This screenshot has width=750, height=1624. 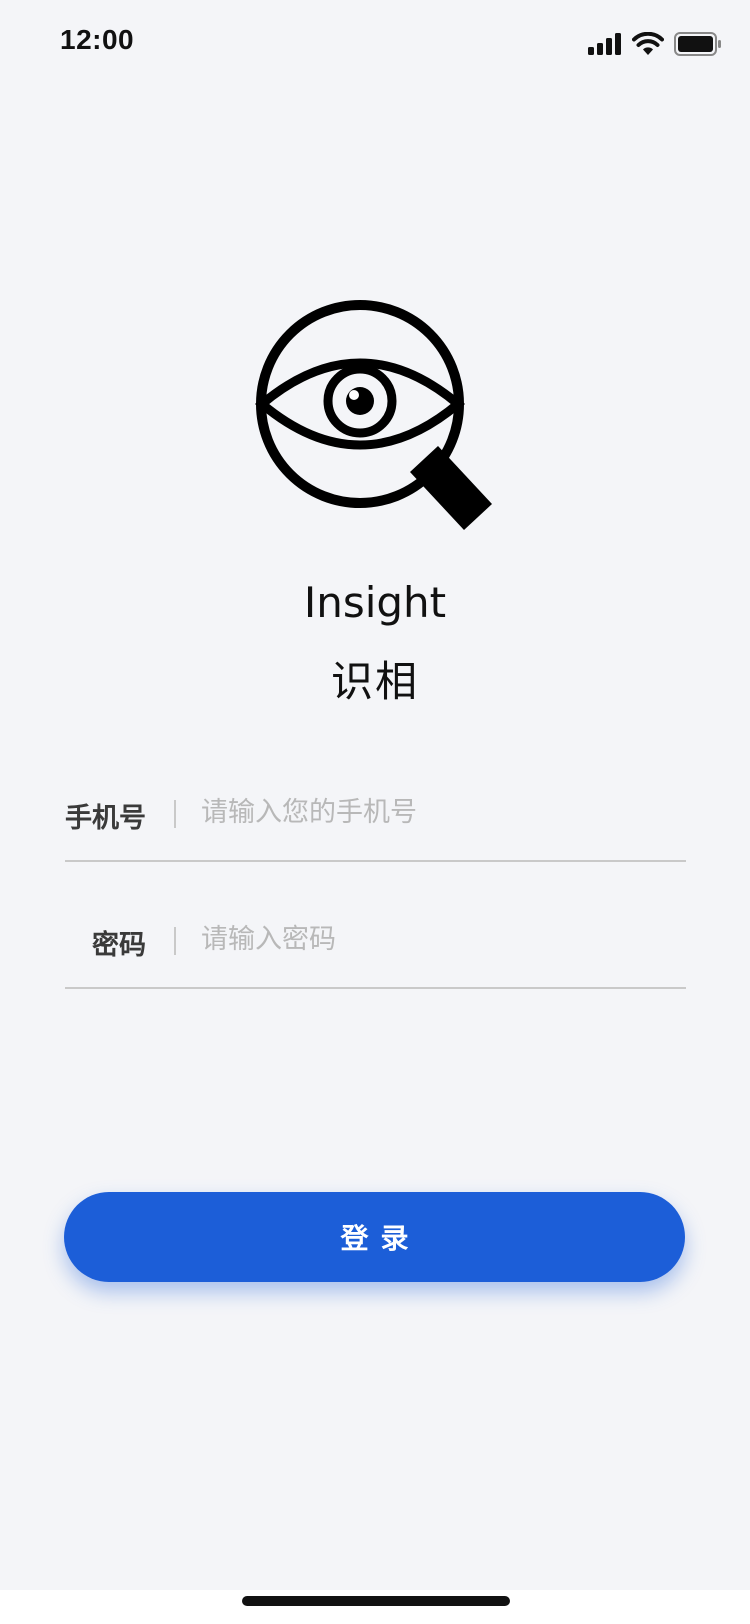 What do you see at coordinates (376, 1601) in the screenshot?
I see `home-indicator` at bounding box center [376, 1601].